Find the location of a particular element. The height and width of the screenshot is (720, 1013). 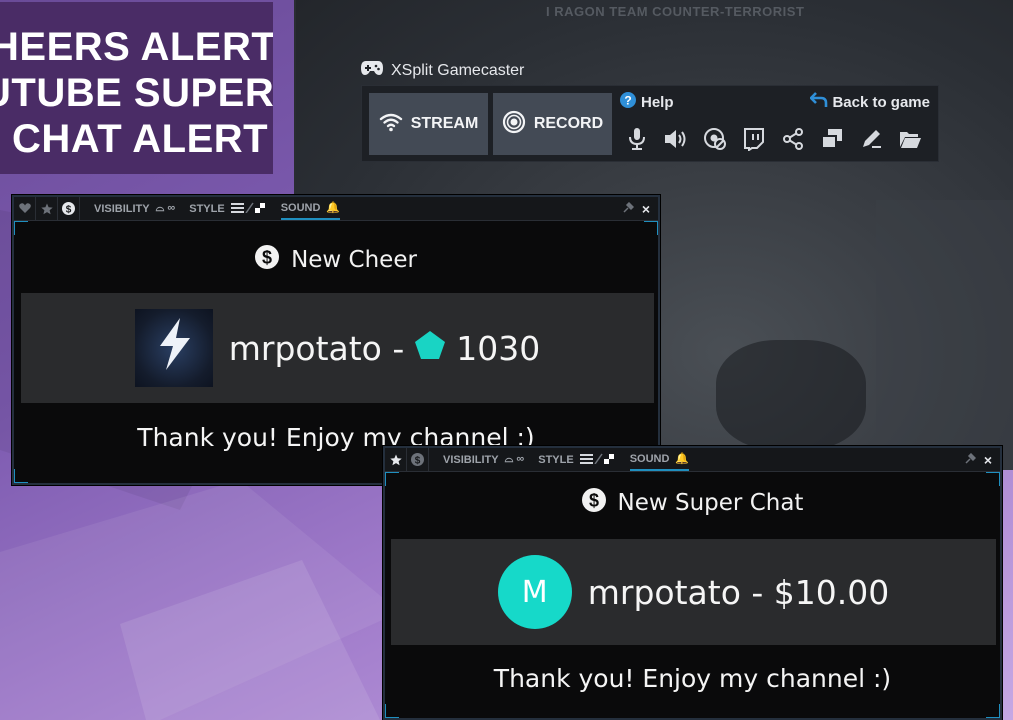

title-banner: HEERS ALERT UTUBE SUPER CHAT ALERT is located at coordinates (136, 88).